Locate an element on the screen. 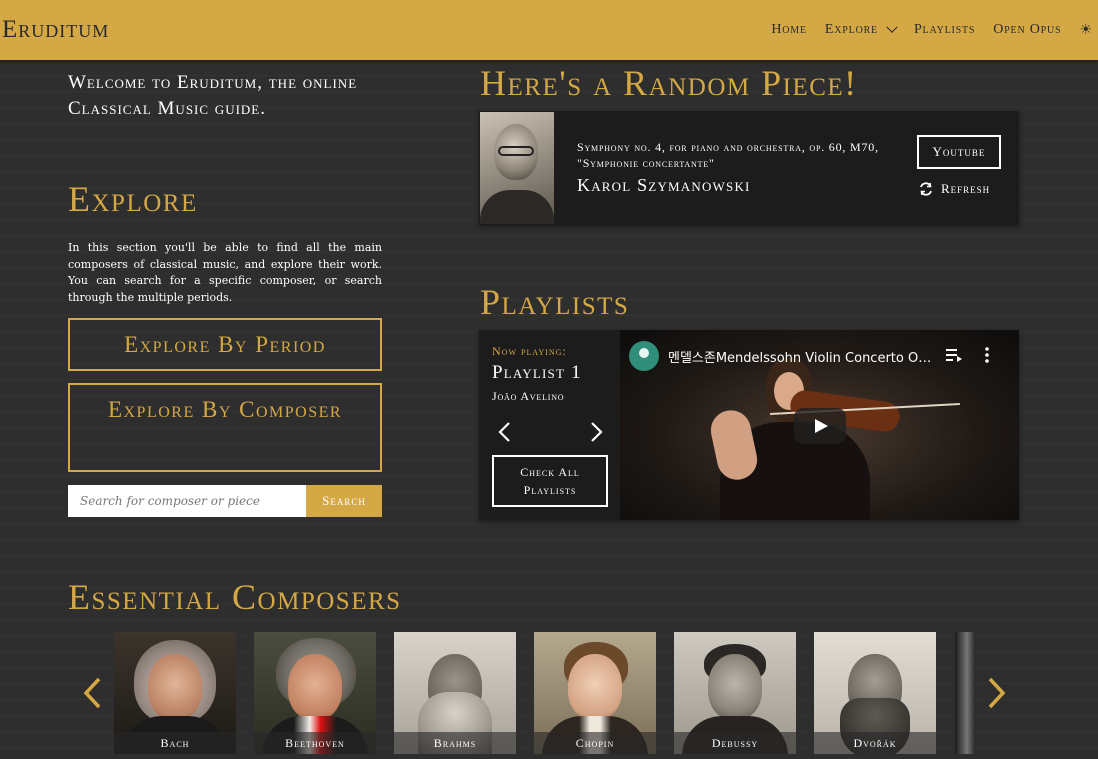 This screenshot has width=1098, height=759. now-playing-label: Now playing: is located at coordinates (529, 351).